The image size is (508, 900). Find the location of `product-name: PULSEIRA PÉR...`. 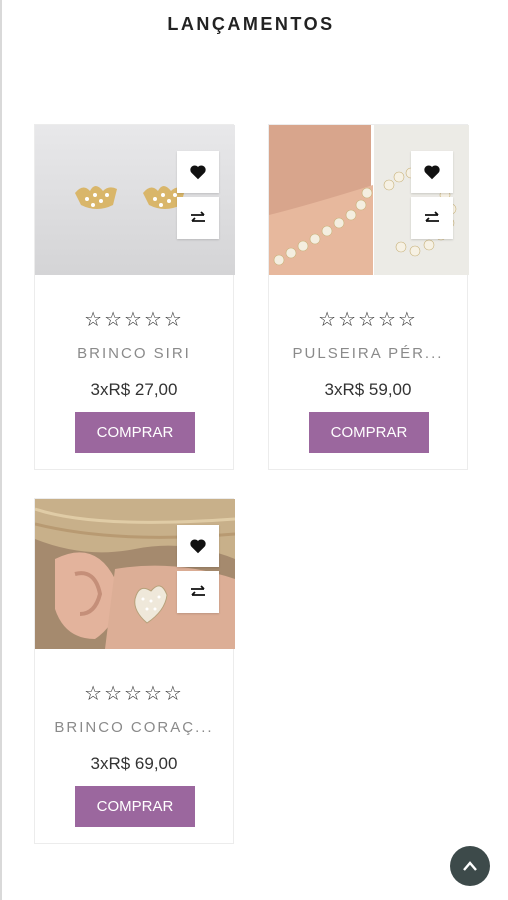

product-name: PULSEIRA PÉR... is located at coordinates (368, 353).